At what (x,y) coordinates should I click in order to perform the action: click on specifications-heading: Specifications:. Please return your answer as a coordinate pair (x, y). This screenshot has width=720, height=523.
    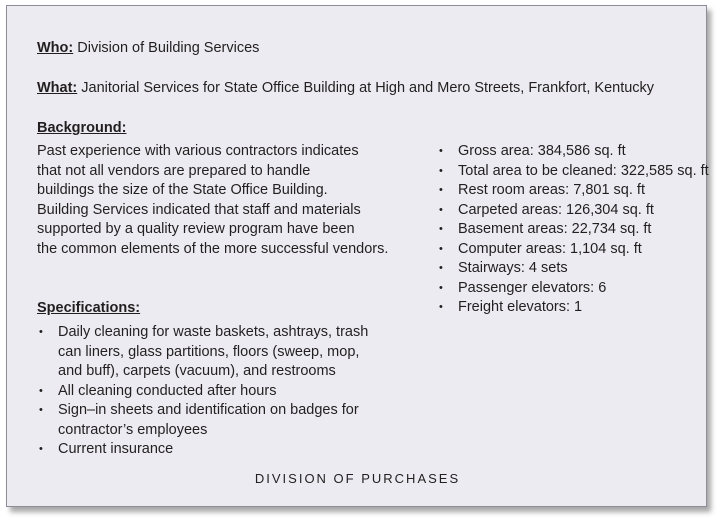
    Looking at the image, I should click on (89, 308).